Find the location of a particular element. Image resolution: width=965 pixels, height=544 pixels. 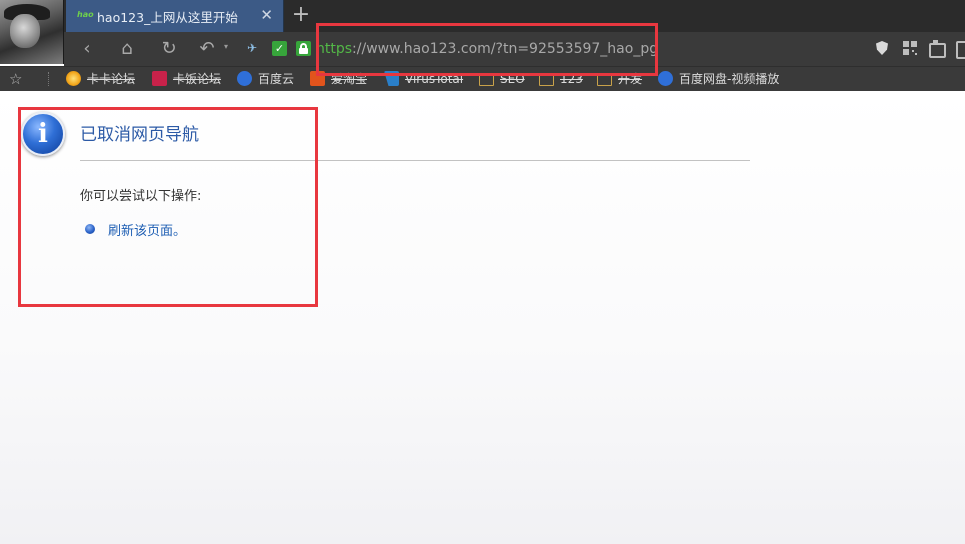

bookmark-label: 卡饭论坛 is located at coordinates (197, 79).